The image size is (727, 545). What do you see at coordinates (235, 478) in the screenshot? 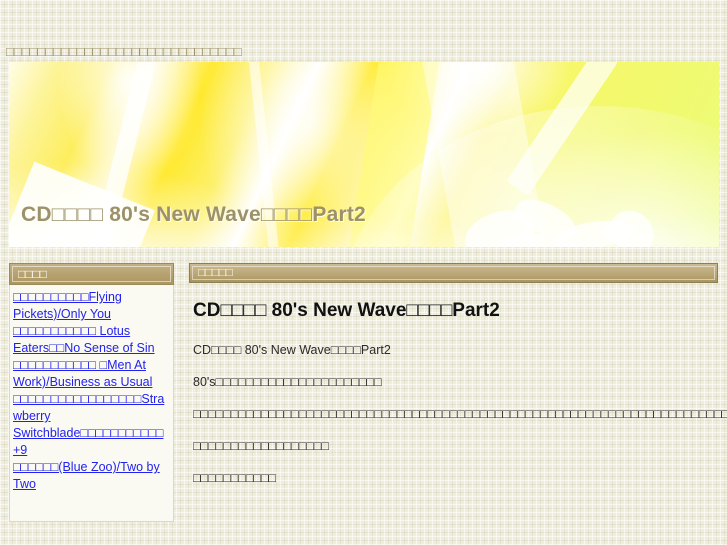
I see `article-paragraph-5: □□□□□□□□□□□` at bounding box center [235, 478].